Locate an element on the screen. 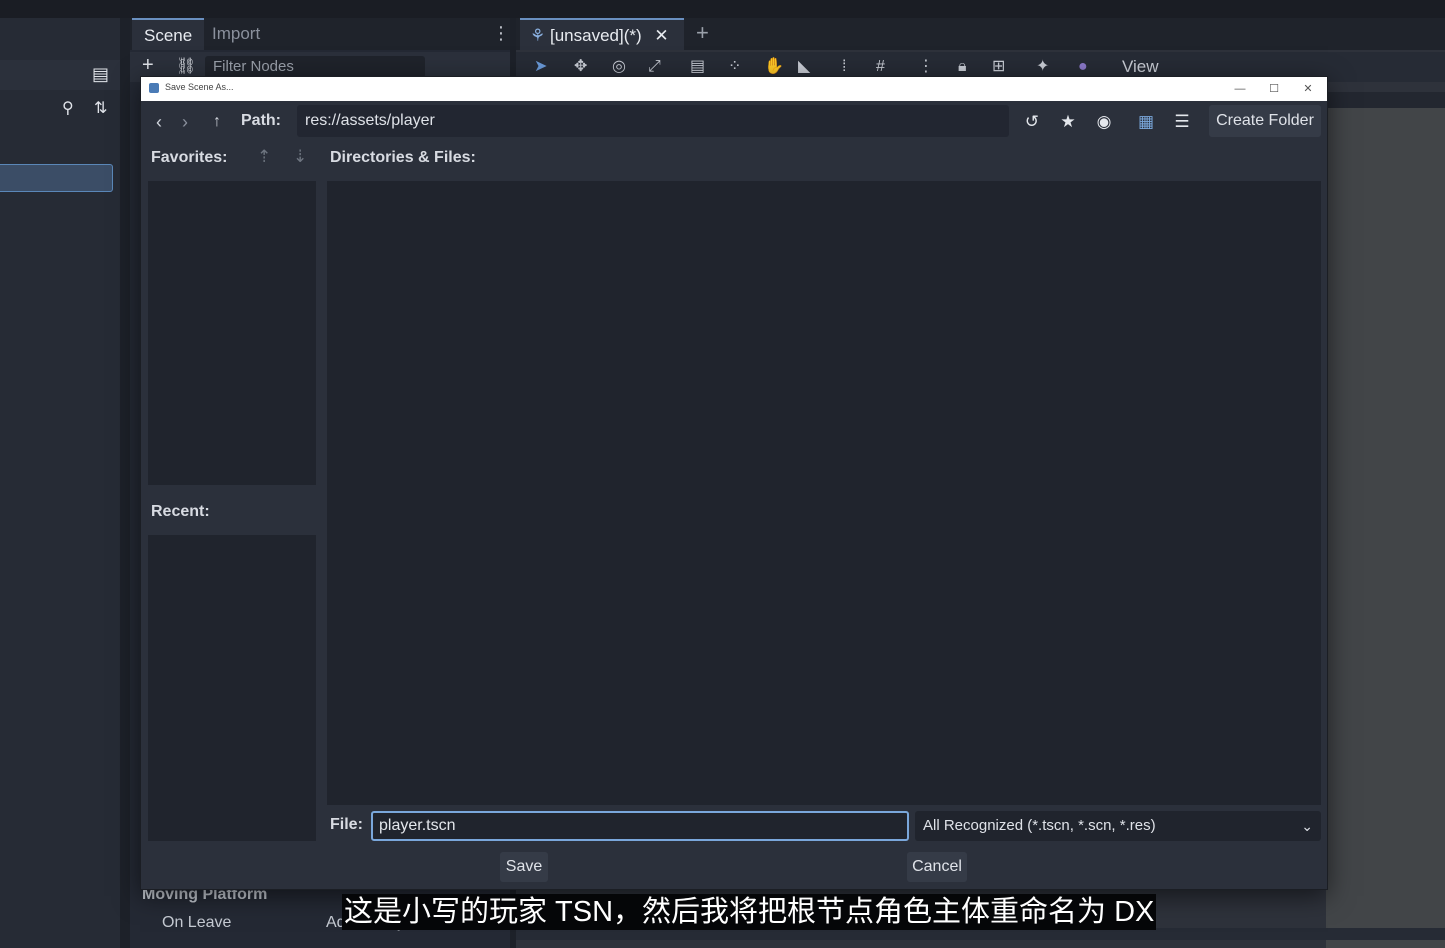 The height and width of the screenshot is (948, 1445). add-tab-icon: + is located at coordinates (702, 33).